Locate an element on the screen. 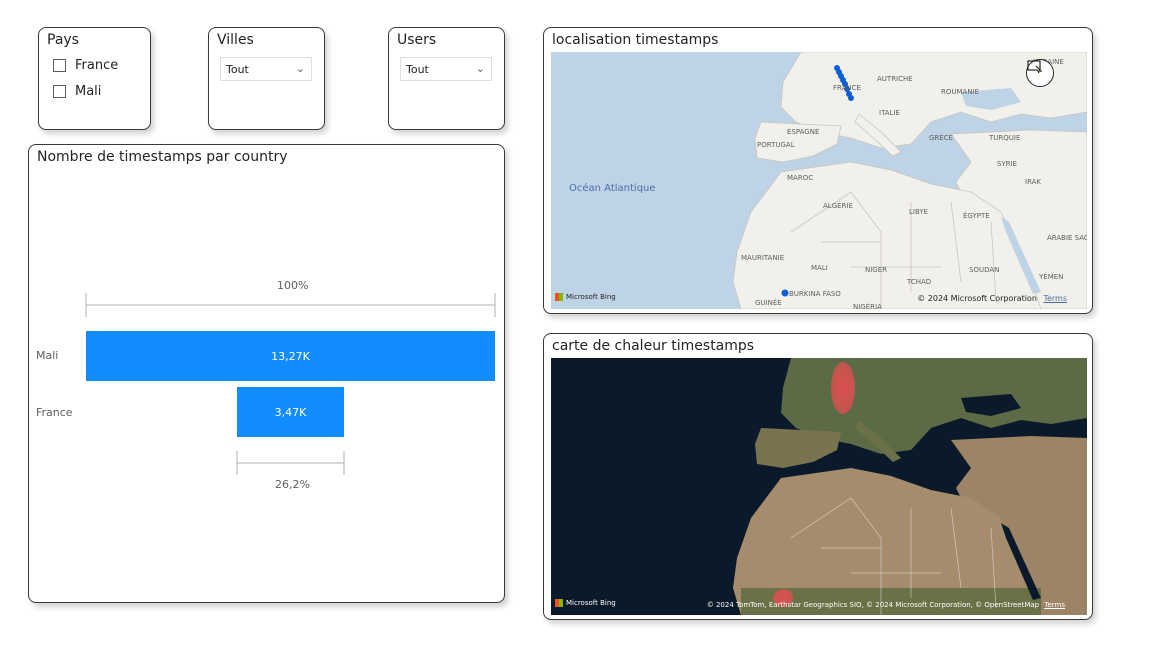  mali-point is located at coordinates (785, 293).